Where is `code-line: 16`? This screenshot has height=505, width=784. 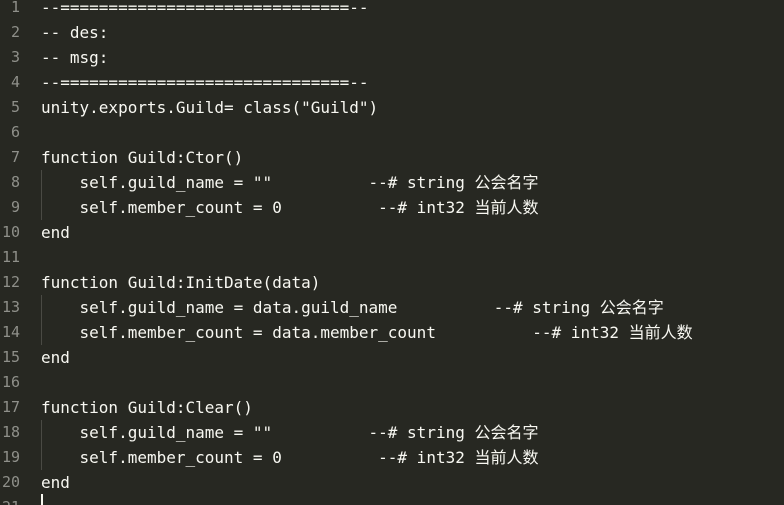
code-line: 16 is located at coordinates (392, 382).